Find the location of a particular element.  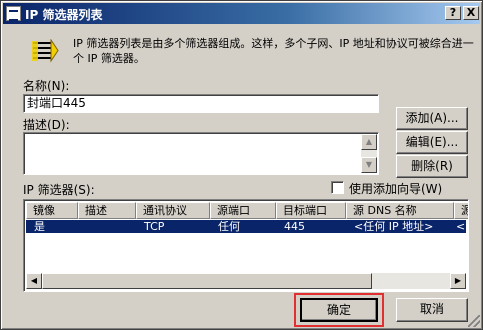

remove-button: 删除(R) is located at coordinates (432, 166).